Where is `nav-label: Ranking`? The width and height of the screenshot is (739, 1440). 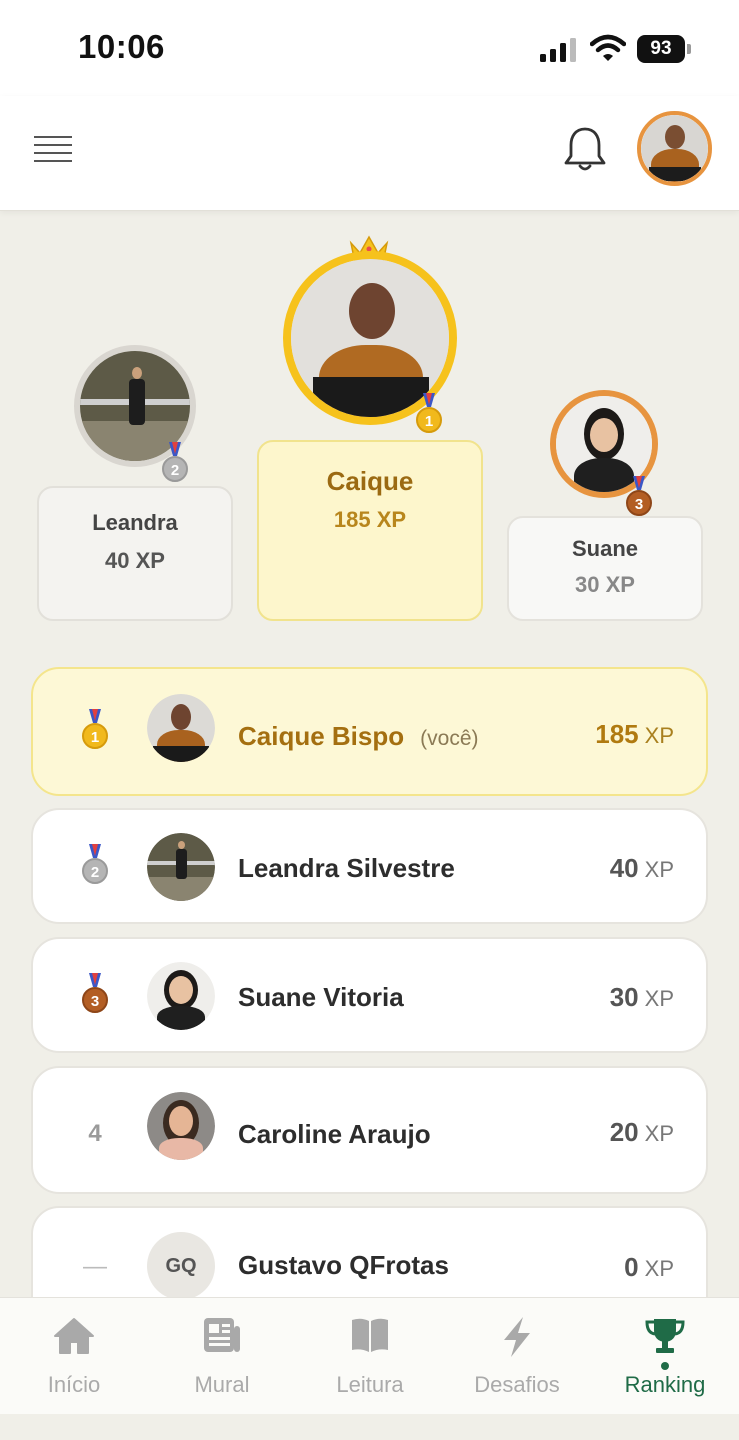
nav-label: Ranking is located at coordinates (665, 1384).